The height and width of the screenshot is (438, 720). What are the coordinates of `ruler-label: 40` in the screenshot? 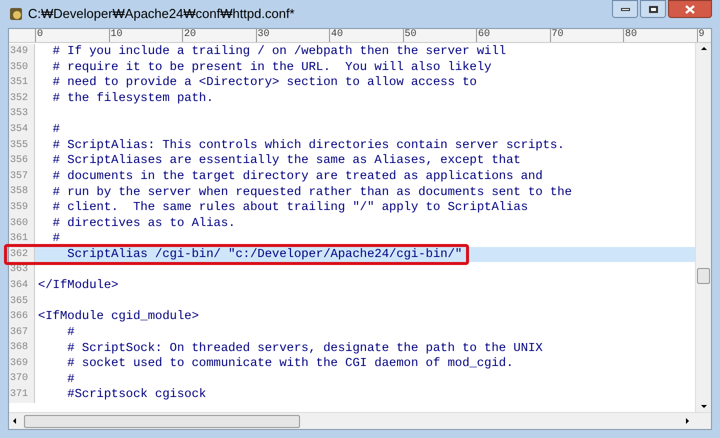 It's located at (365, 35).